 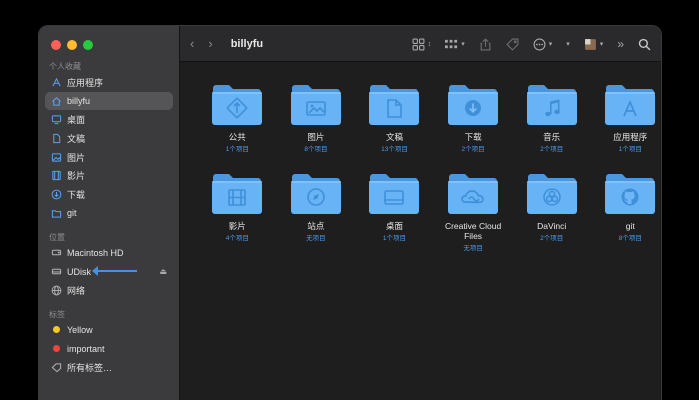 I want to click on more-toolbar-button: », so click(x=620, y=44).